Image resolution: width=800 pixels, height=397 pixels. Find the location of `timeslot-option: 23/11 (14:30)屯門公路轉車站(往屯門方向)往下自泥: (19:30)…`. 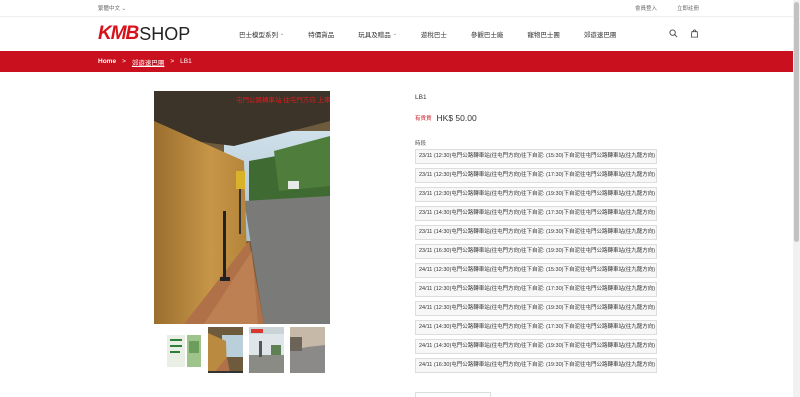

timeslot-option: 23/11 (14:30)屯門公路轉車站(往屯門方向)往下自泥: (19:30)… is located at coordinates (536, 232).